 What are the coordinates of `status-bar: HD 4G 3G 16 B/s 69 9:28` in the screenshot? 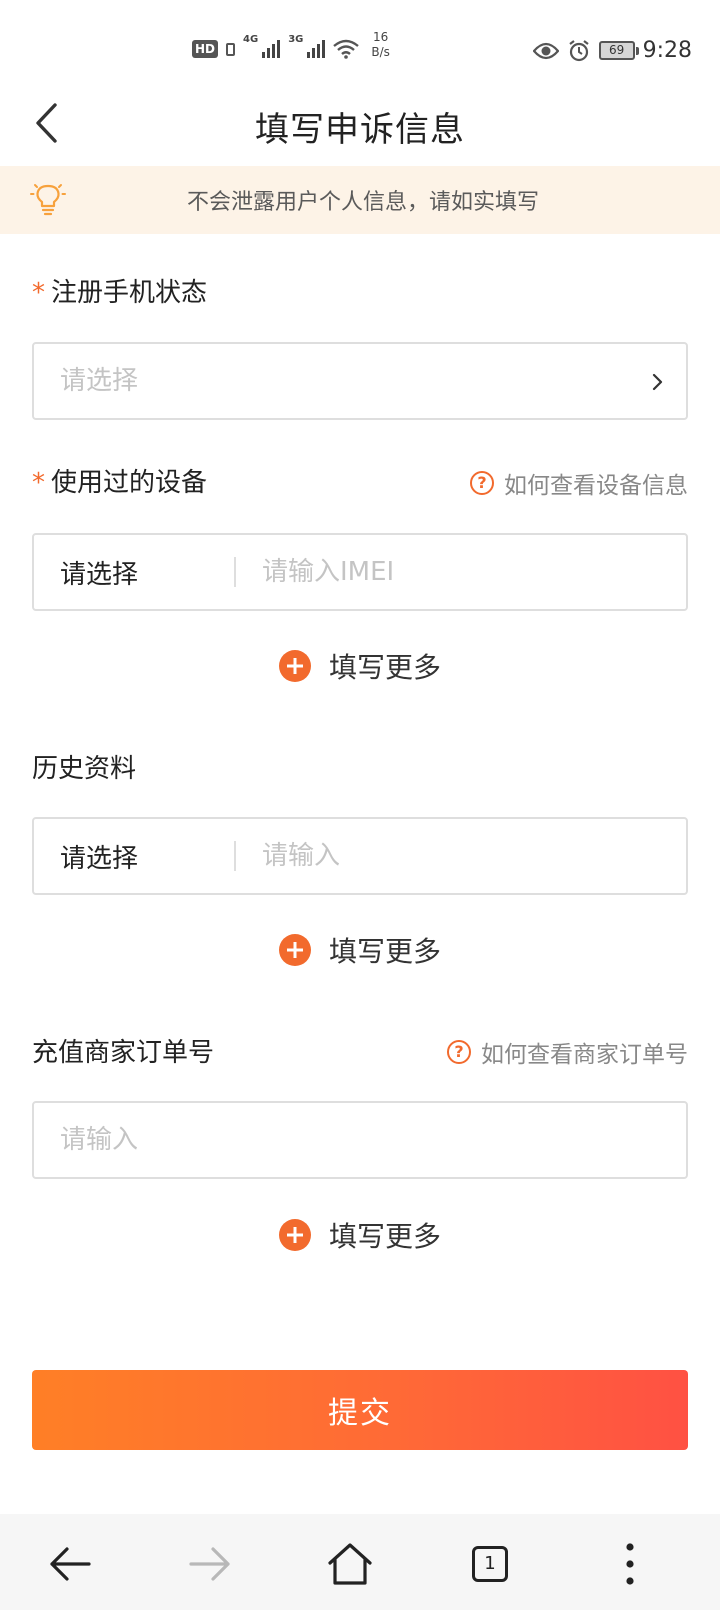 It's located at (360, 40).